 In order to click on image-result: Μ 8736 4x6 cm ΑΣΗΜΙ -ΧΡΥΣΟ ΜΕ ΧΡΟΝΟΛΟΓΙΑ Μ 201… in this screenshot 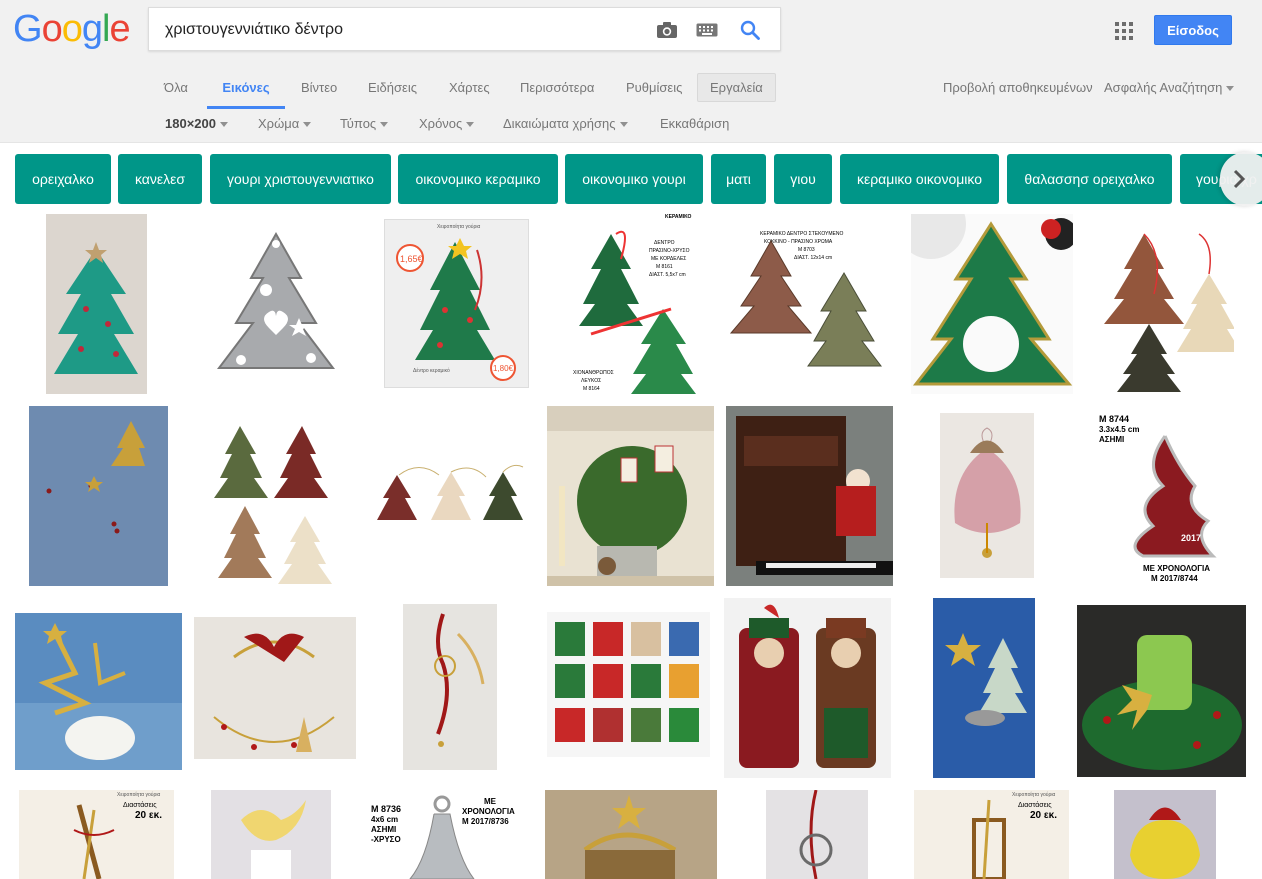, I will do `click(443, 834)`.